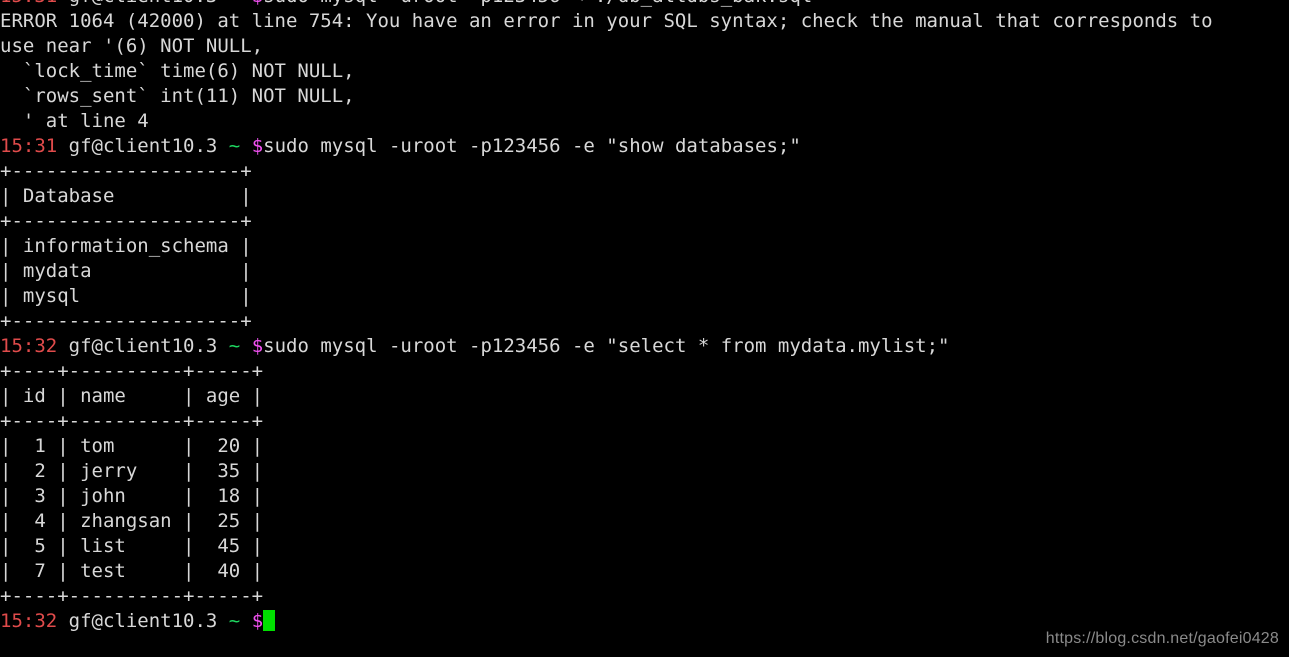 Image resolution: width=1289 pixels, height=657 pixels. I want to click on output-text: `lock_time` time(6) NOT NULL,, so click(177, 71).